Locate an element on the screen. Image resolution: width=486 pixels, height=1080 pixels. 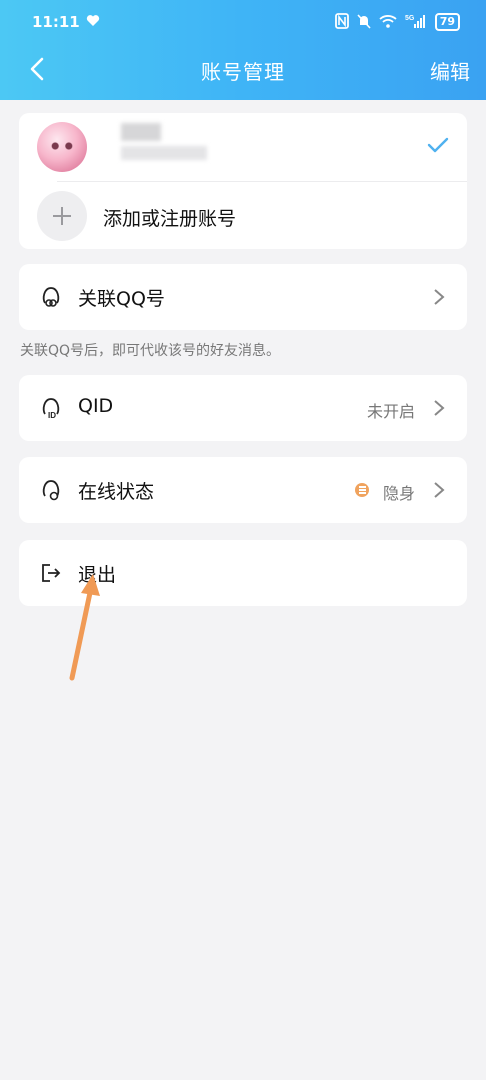
nfc-icon is located at coordinates (341, 22).